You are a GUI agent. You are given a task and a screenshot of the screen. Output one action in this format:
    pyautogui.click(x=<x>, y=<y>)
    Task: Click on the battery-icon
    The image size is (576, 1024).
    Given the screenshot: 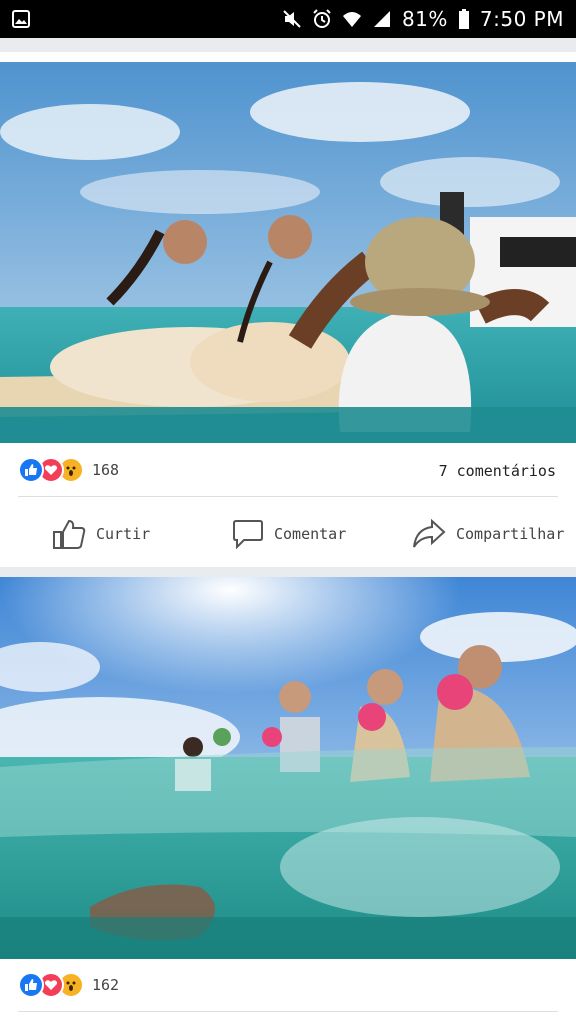 What is the action you would take?
    pyautogui.click(x=463, y=19)
    